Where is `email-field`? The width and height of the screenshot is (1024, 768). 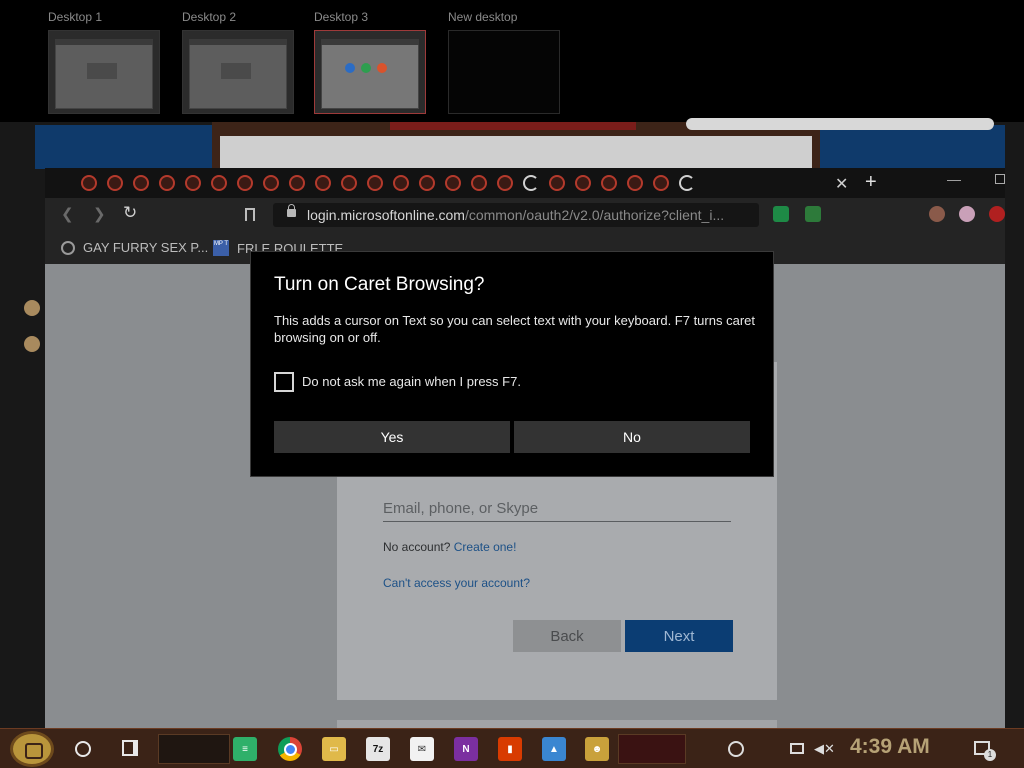 email-field is located at coordinates (557, 509).